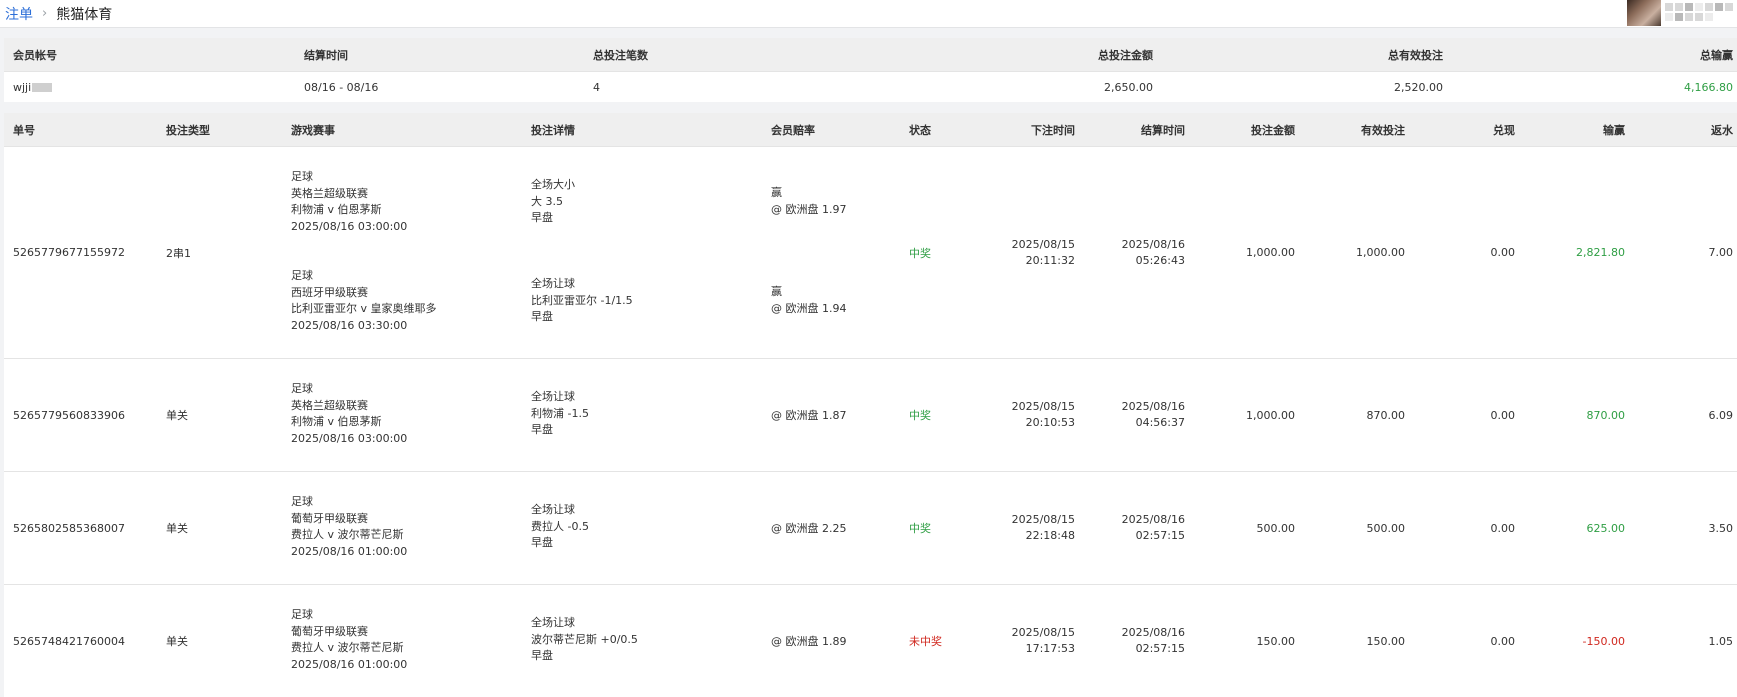  I want to click on bet-time: 2025/08/15 20:10:53, so click(1043, 414).